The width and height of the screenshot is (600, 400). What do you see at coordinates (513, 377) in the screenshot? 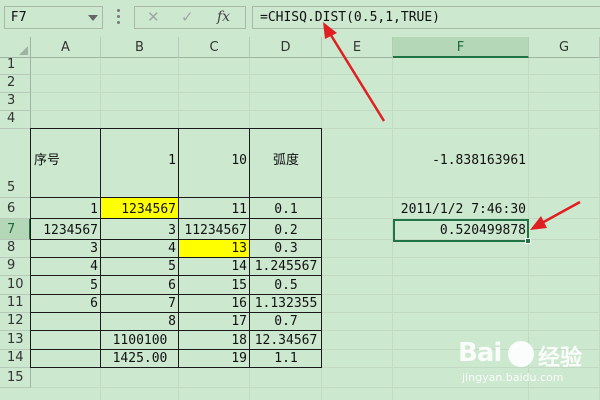
I see `watermark-url: jingyan.baidu.com` at bounding box center [513, 377].